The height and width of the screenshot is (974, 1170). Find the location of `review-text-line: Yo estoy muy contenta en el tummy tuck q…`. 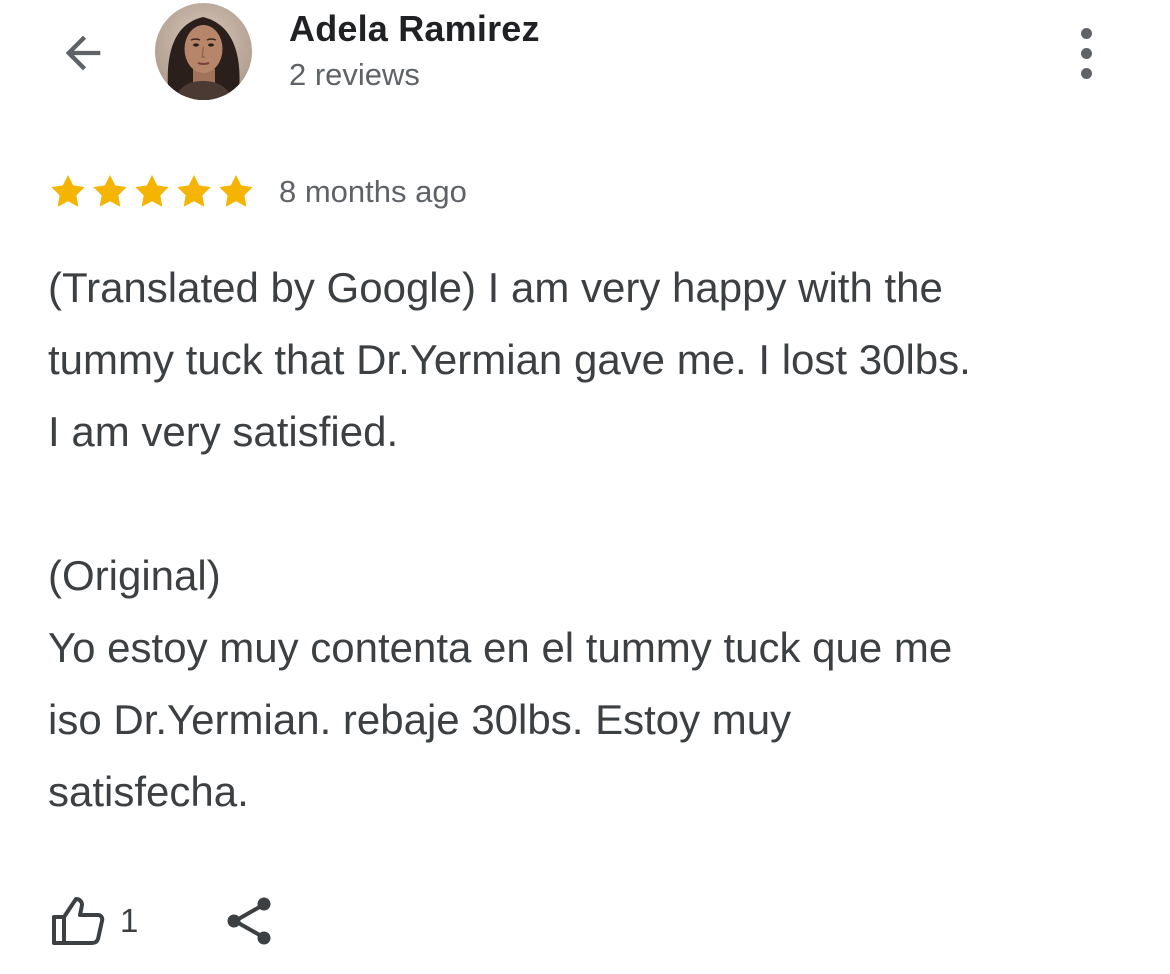

review-text-line: Yo estoy muy contenta en el tummy tuck q… is located at coordinates (500, 647).